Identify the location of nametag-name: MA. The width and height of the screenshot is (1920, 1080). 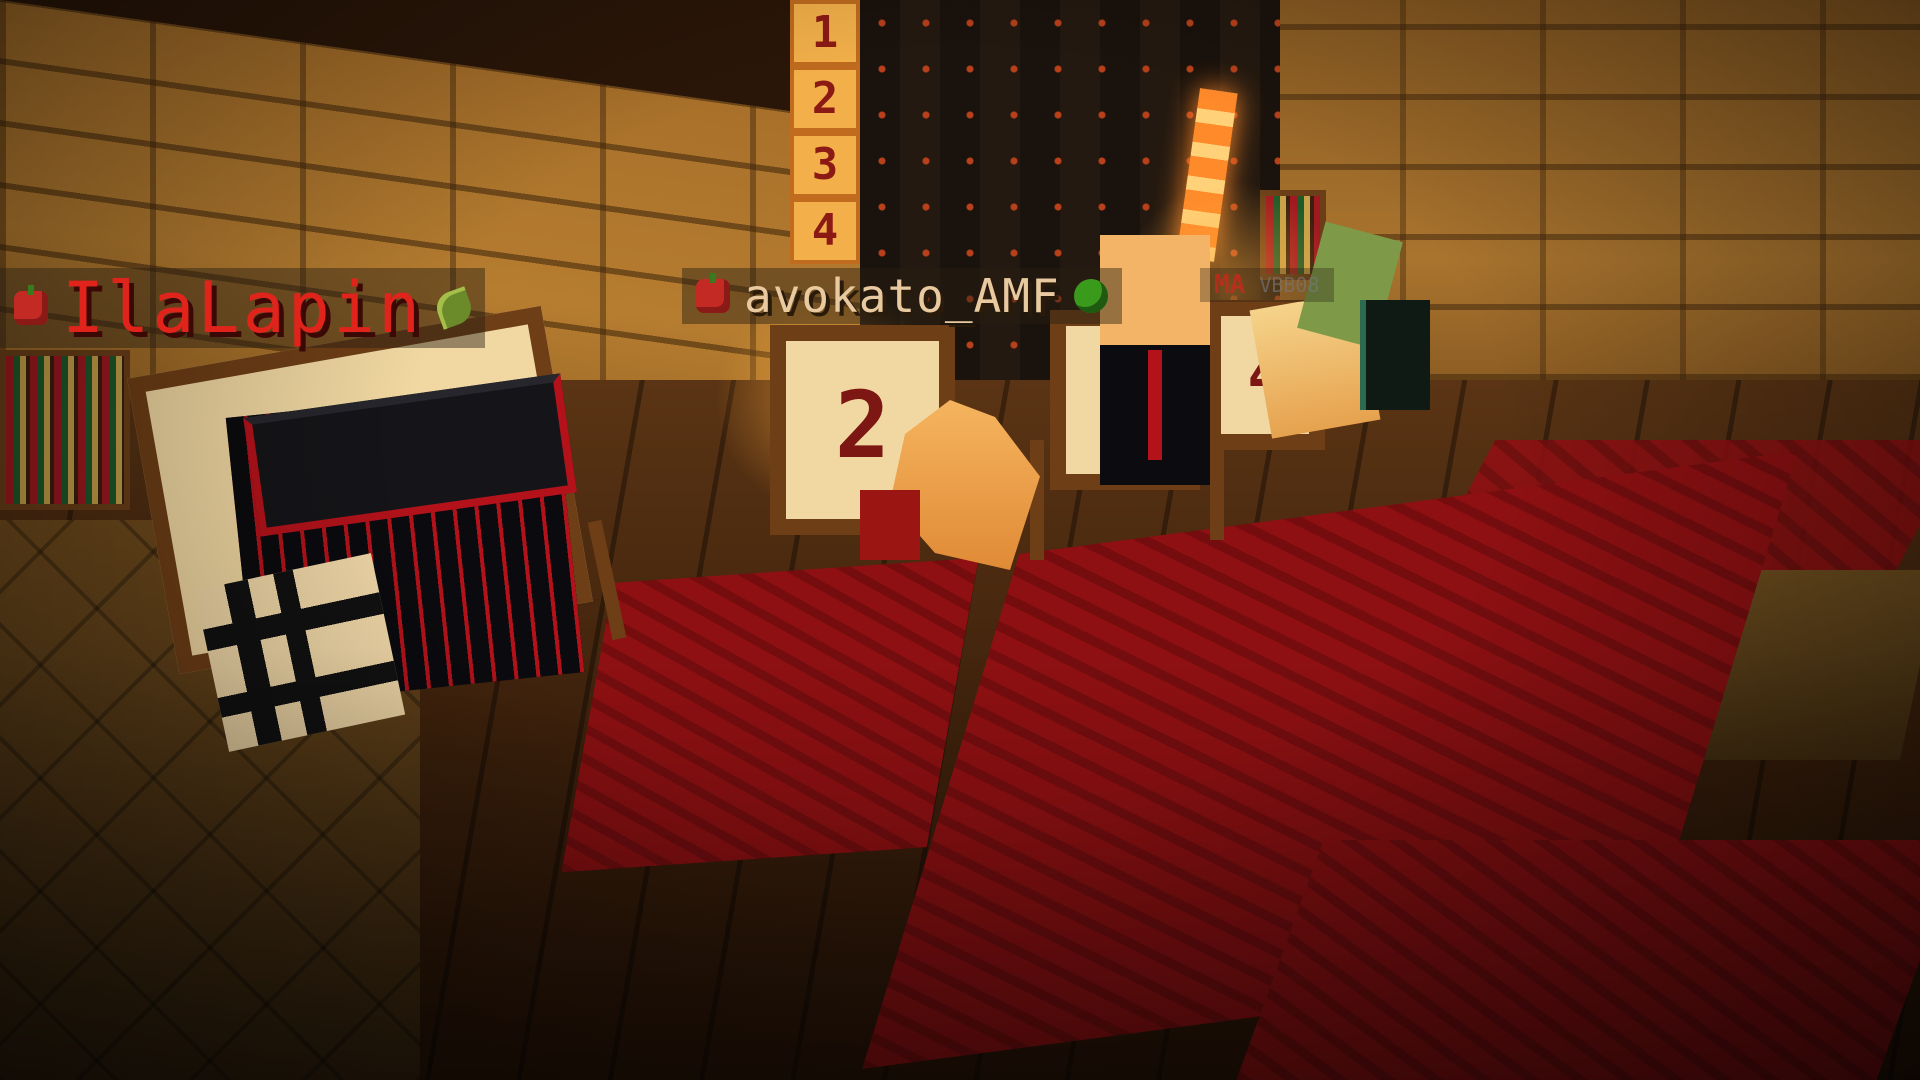
(1230, 285).